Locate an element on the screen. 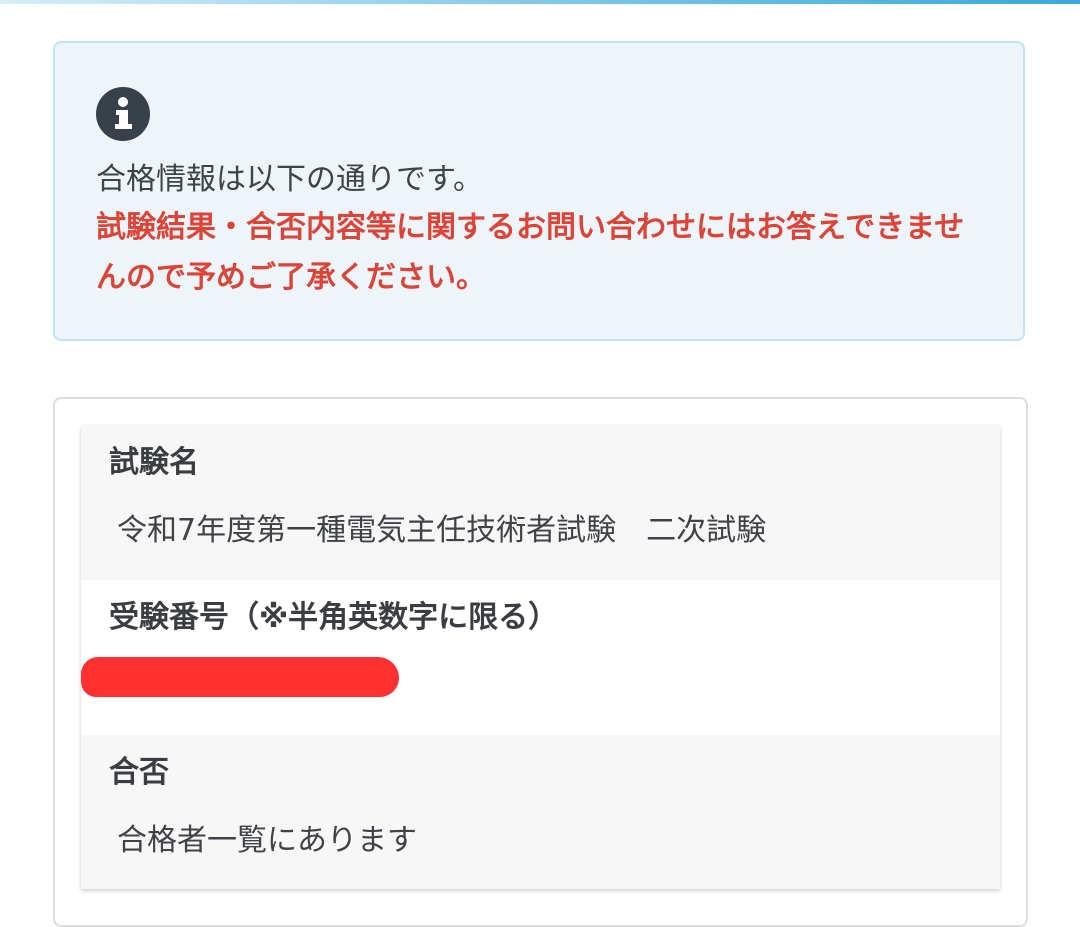  exam-name-value: 令和7年度第一種電気主任技術者試験 二次試験 is located at coordinates (442, 530).